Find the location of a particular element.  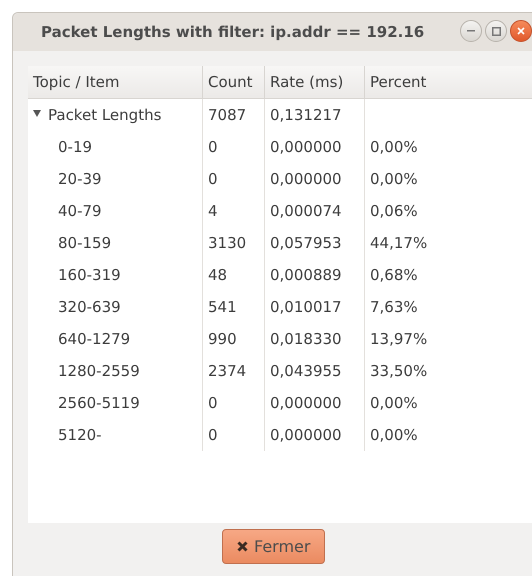

tree-item: 80-159 is located at coordinates (85, 243).